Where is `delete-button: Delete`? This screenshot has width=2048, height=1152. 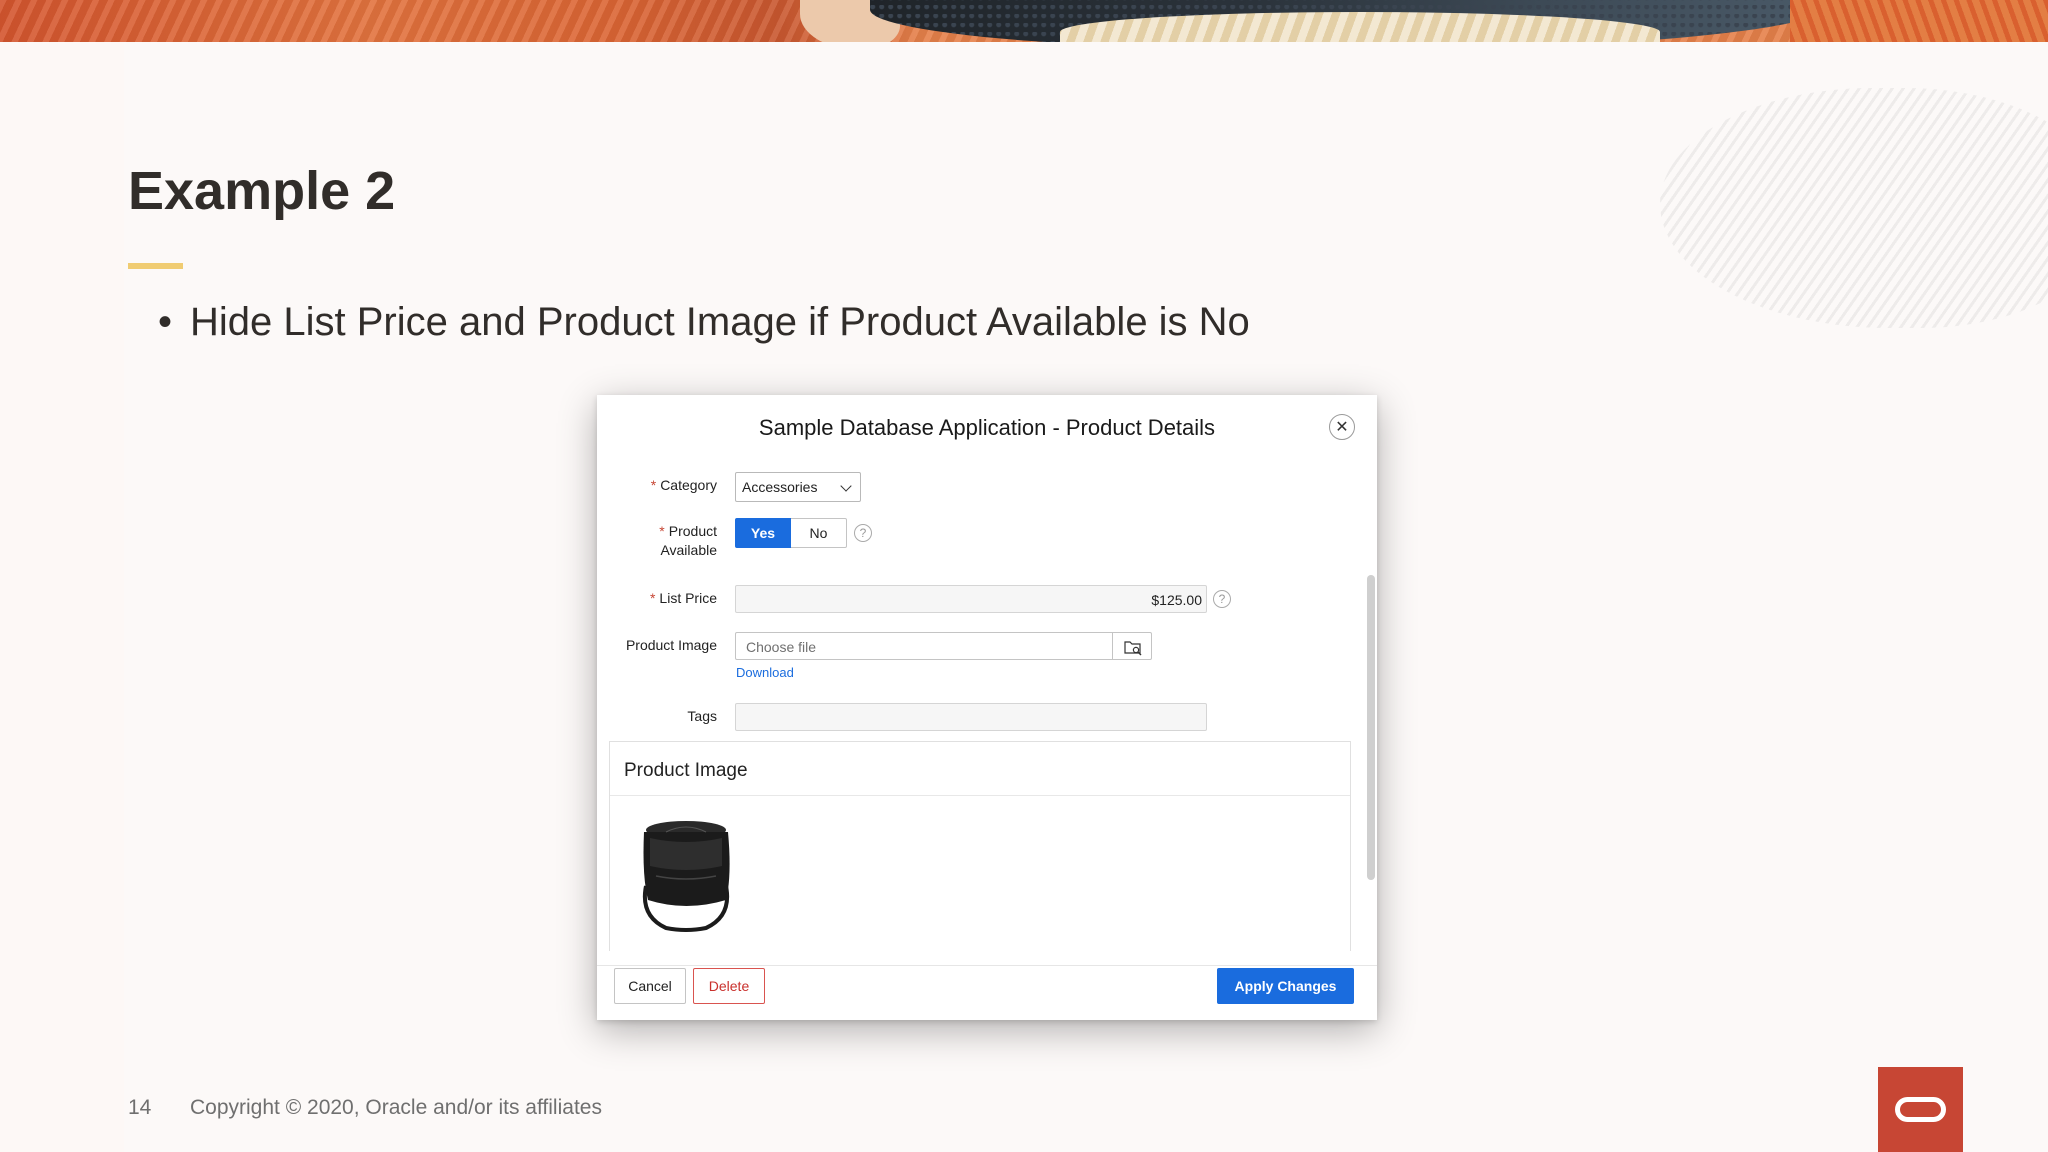 delete-button: Delete is located at coordinates (729, 986).